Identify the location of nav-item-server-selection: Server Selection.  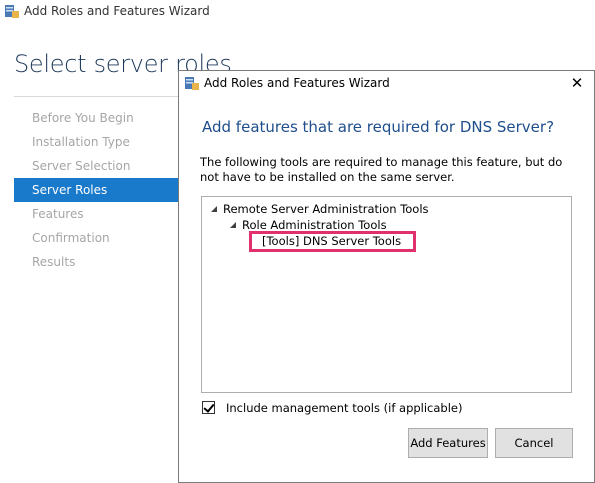
(96, 166).